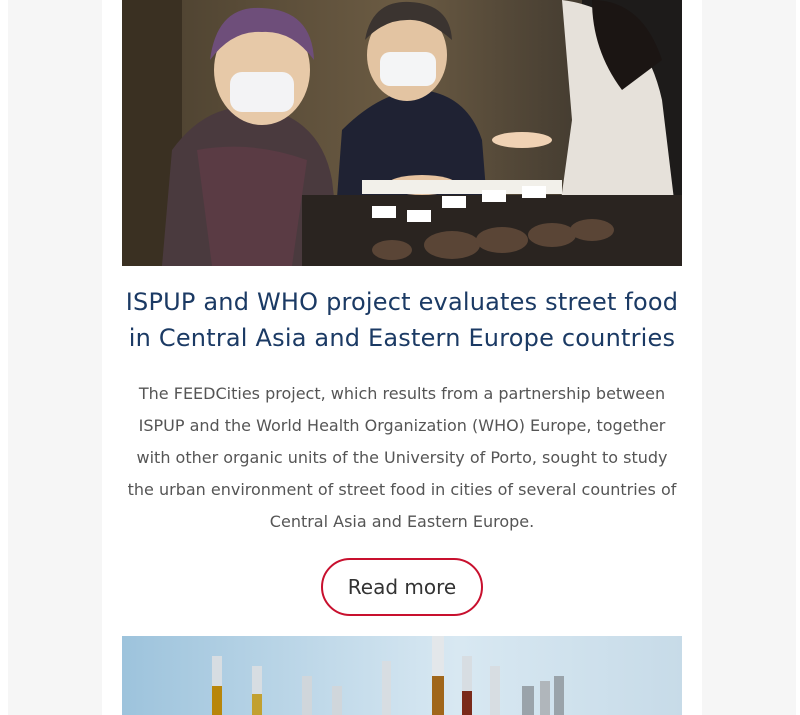 Image resolution: width=800 pixels, height=715 pixels. I want to click on article-image-laboratory, so click(402, 675).